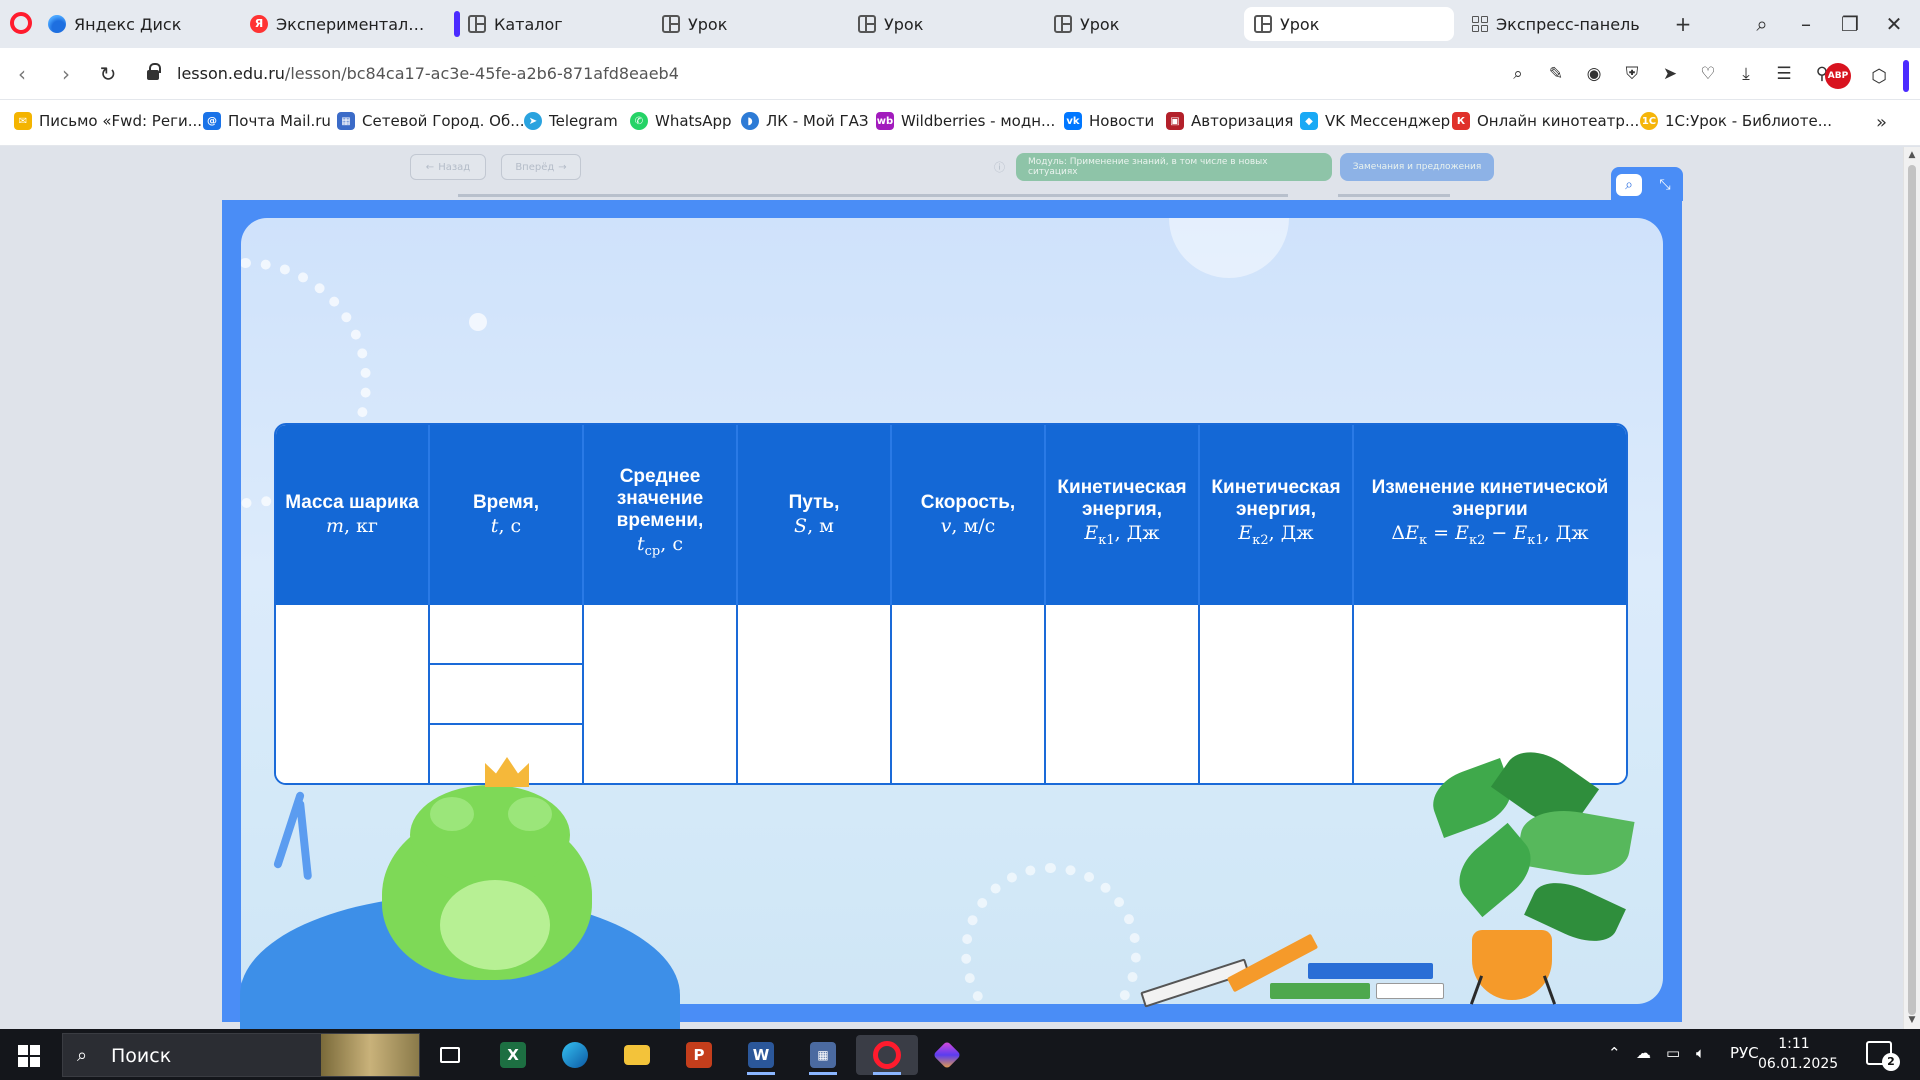 Image resolution: width=1920 pixels, height=1080 pixels. Describe the element at coordinates (1912, 155) in the screenshot. I see `scroll-up-icon: ▲` at that location.